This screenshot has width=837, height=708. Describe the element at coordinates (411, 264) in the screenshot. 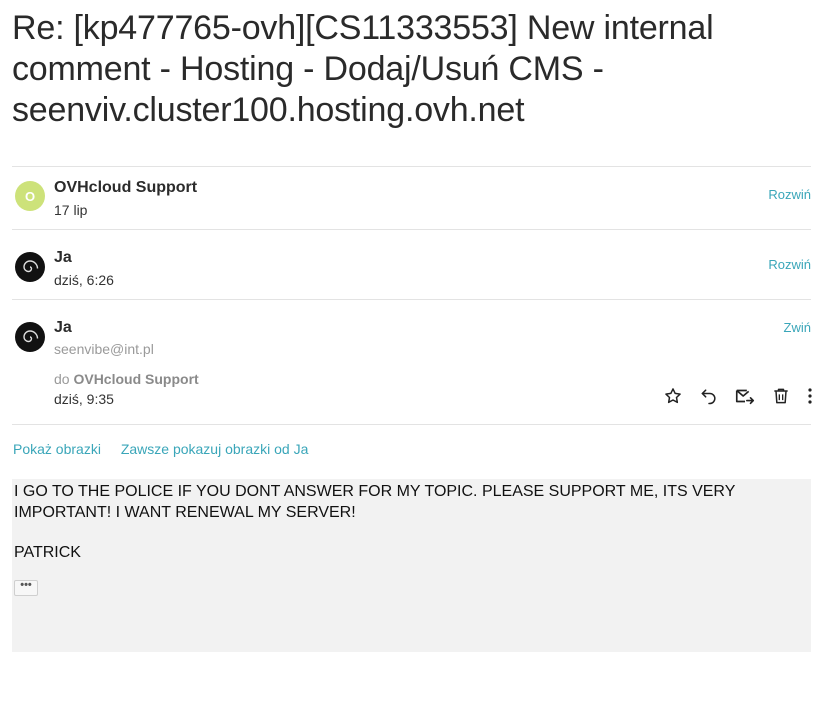

I see `message-collapsed-ja: Ja dziś, 6:26 Rozwiń` at that location.